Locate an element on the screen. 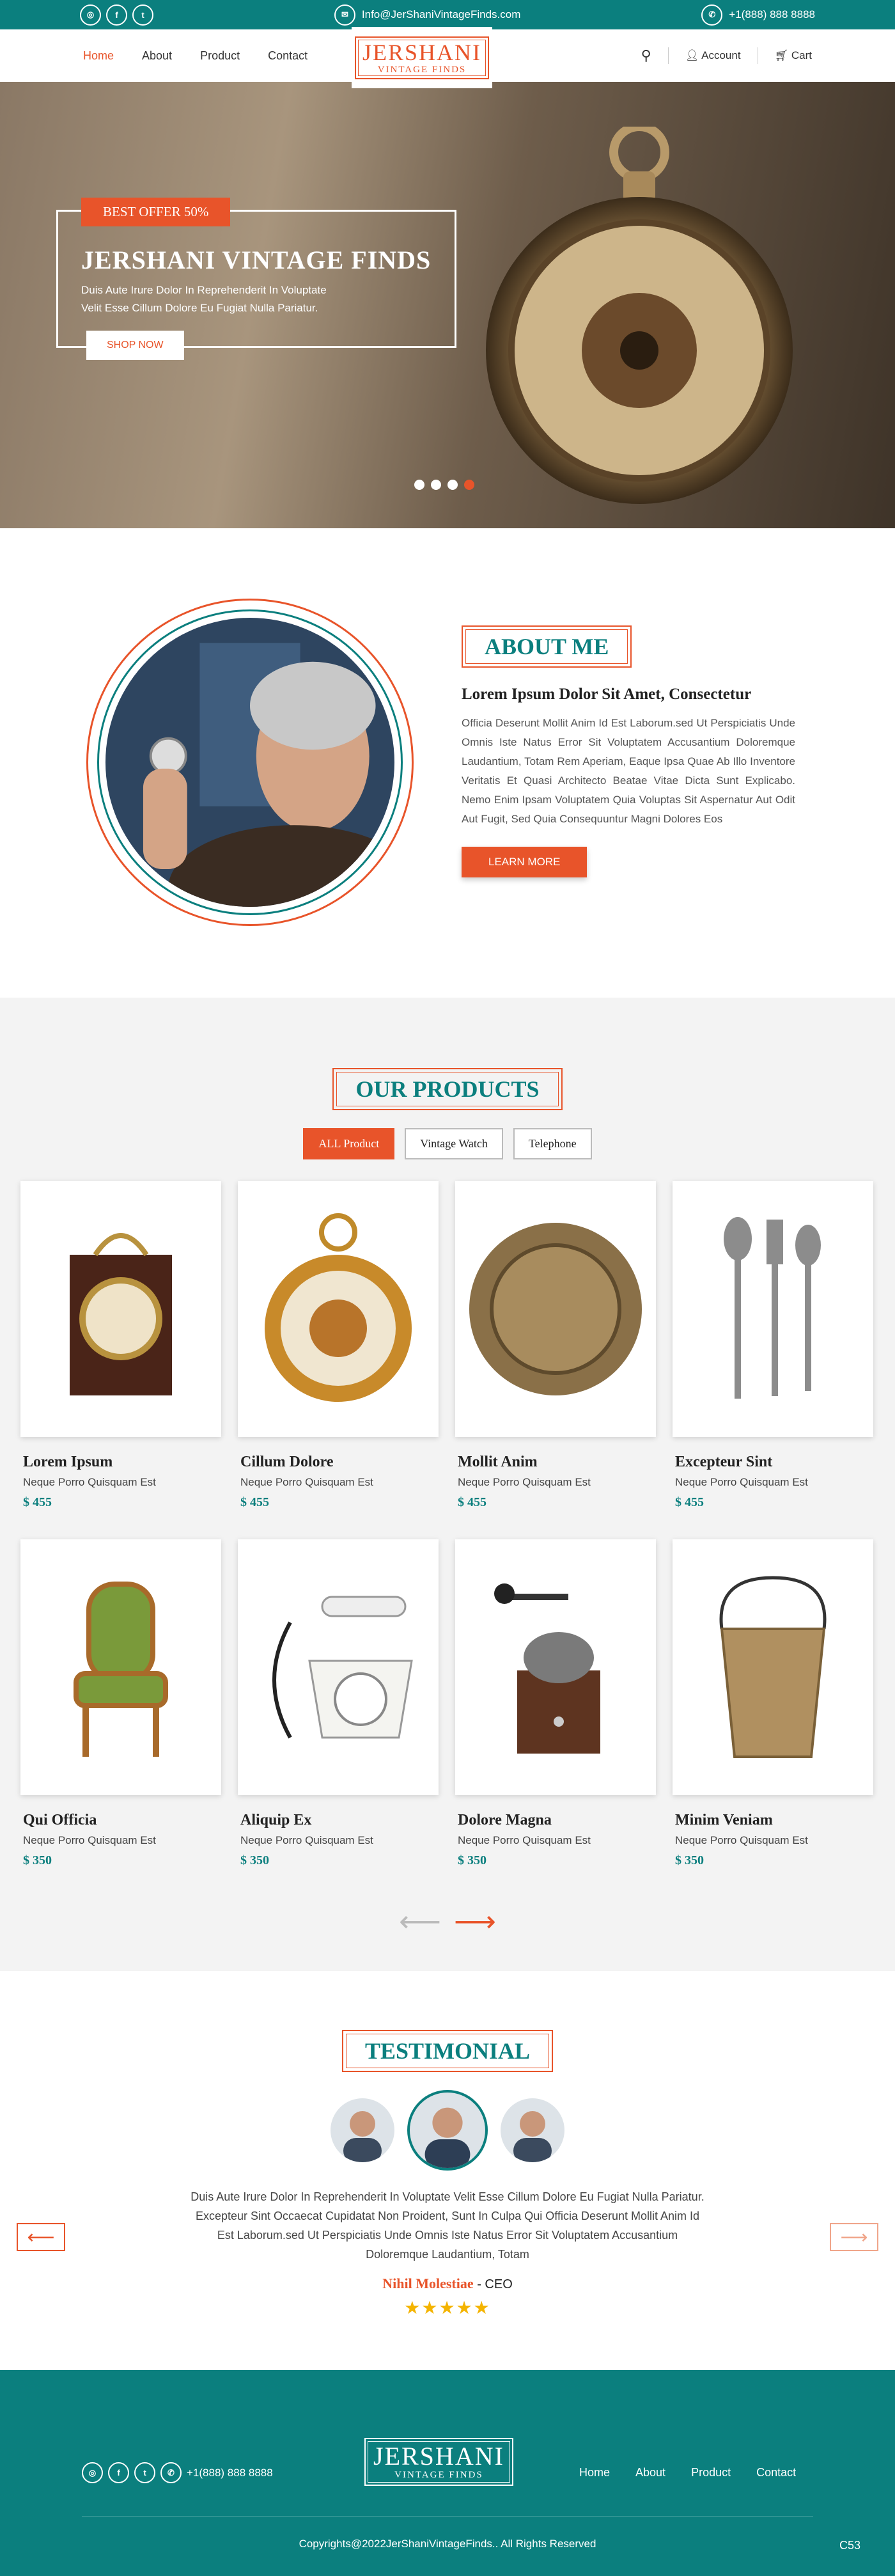  portrait-inner-ring is located at coordinates (250, 762).